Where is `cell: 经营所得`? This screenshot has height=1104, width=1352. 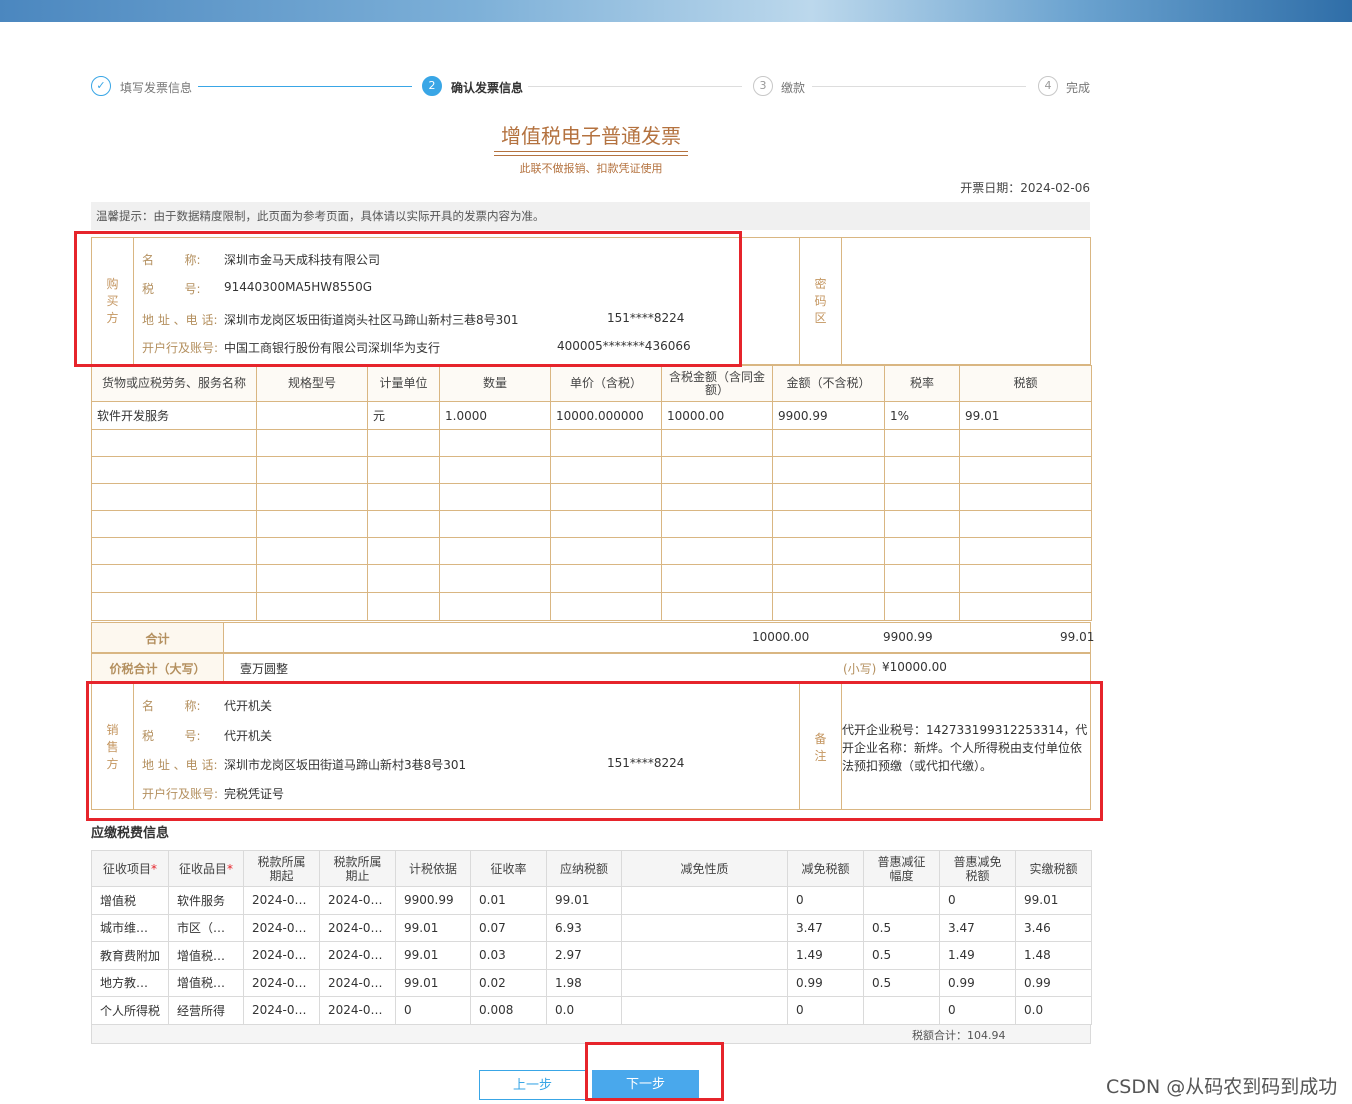
cell: 经营所得 is located at coordinates (206, 1010).